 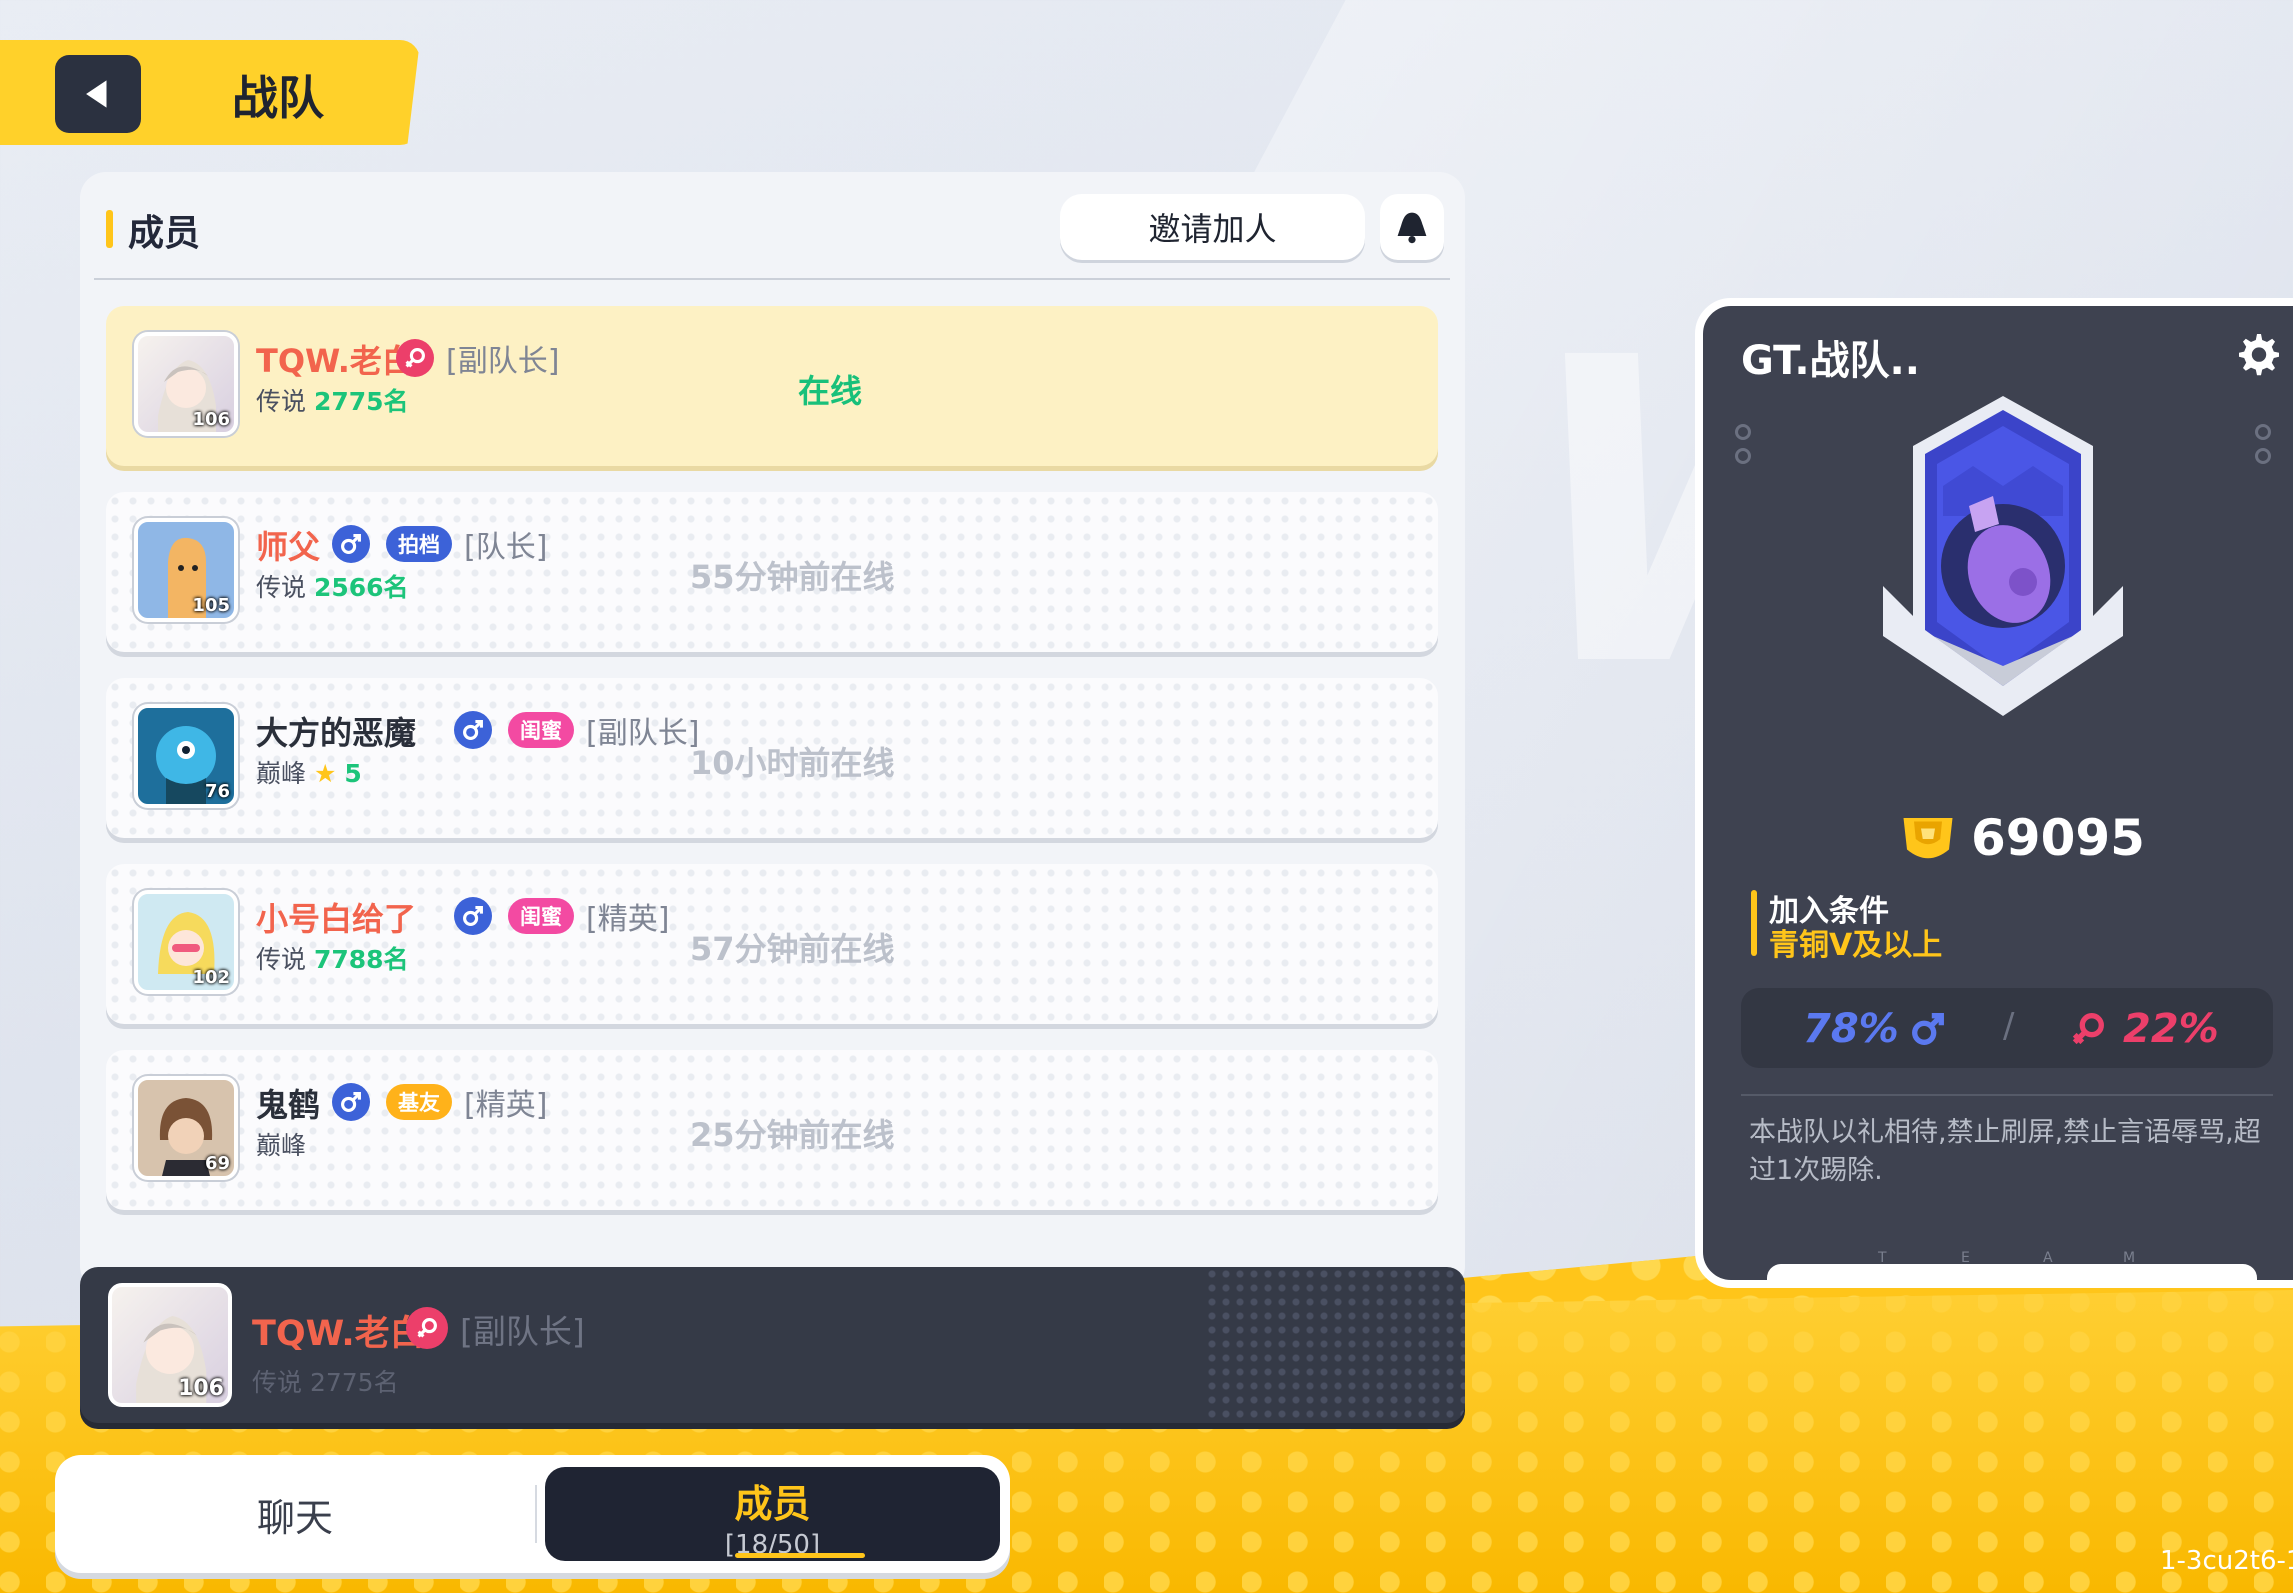 What do you see at coordinates (1998, 1260) in the screenshot?
I see `card-footer: T E A M` at bounding box center [1998, 1260].